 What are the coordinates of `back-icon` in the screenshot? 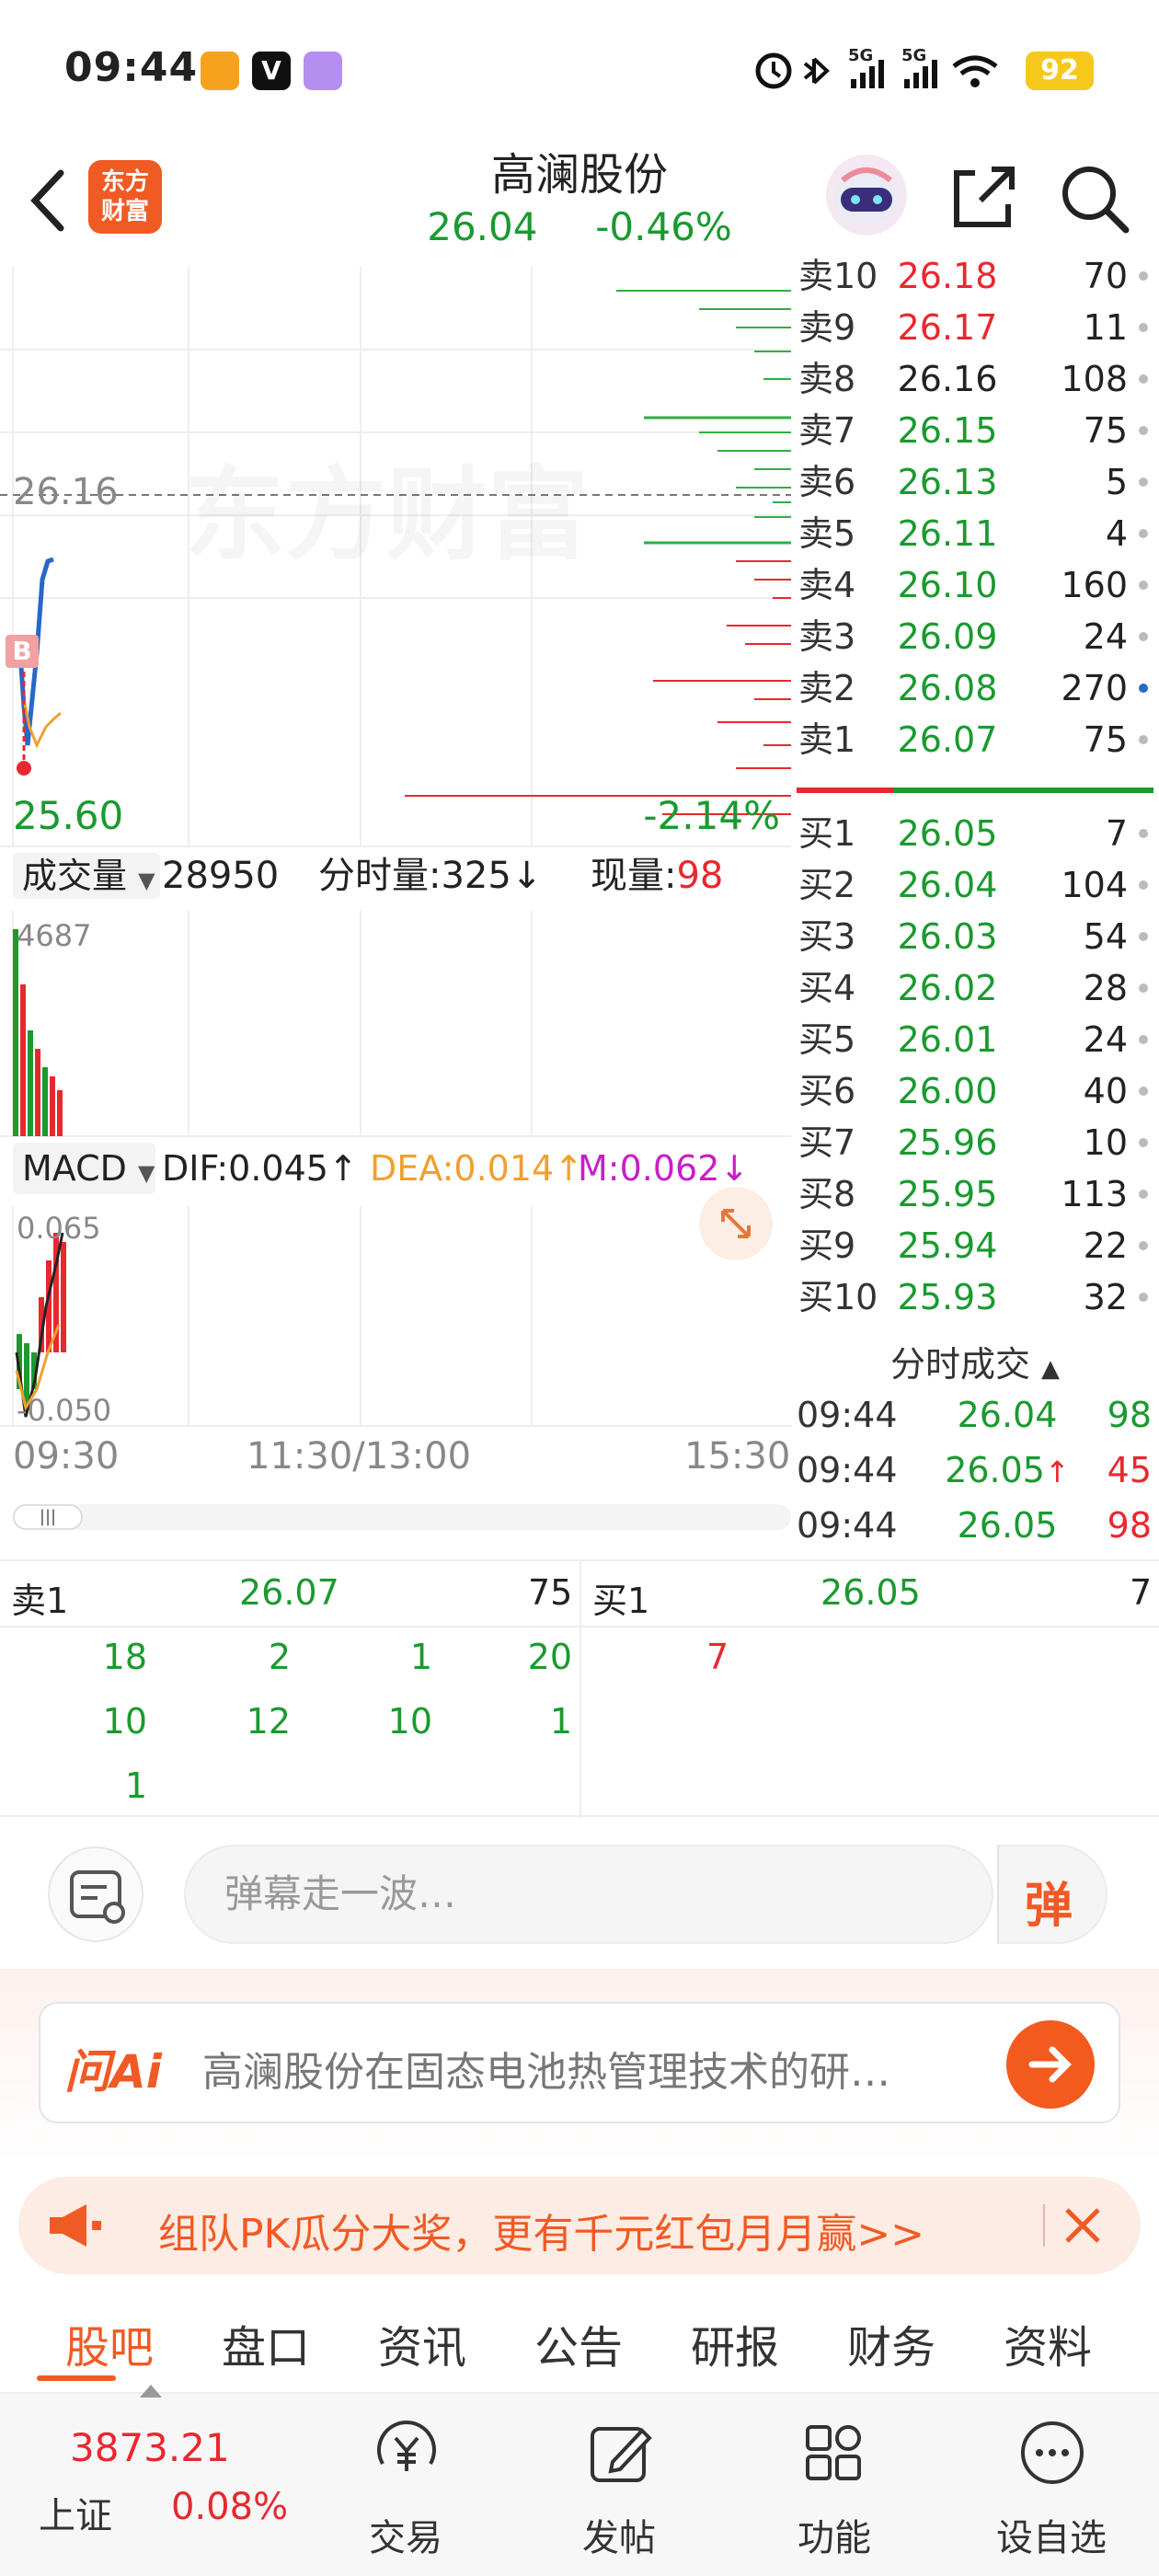 It's located at (51, 200).